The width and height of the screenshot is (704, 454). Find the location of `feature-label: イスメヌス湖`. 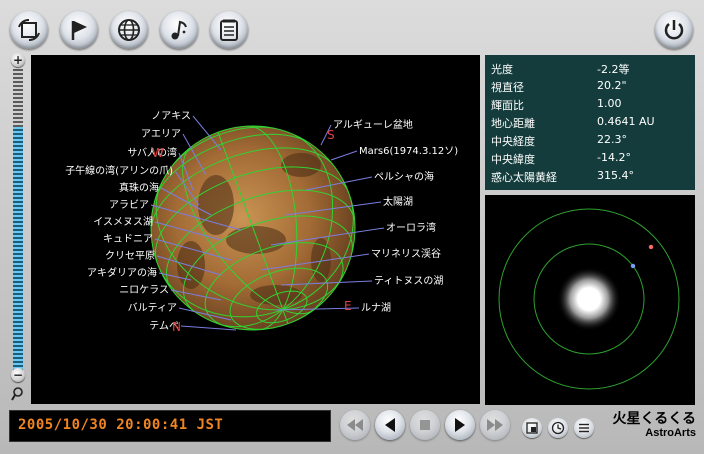

feature-label: イスメヌス湖 is located at coordinates (123, 222).